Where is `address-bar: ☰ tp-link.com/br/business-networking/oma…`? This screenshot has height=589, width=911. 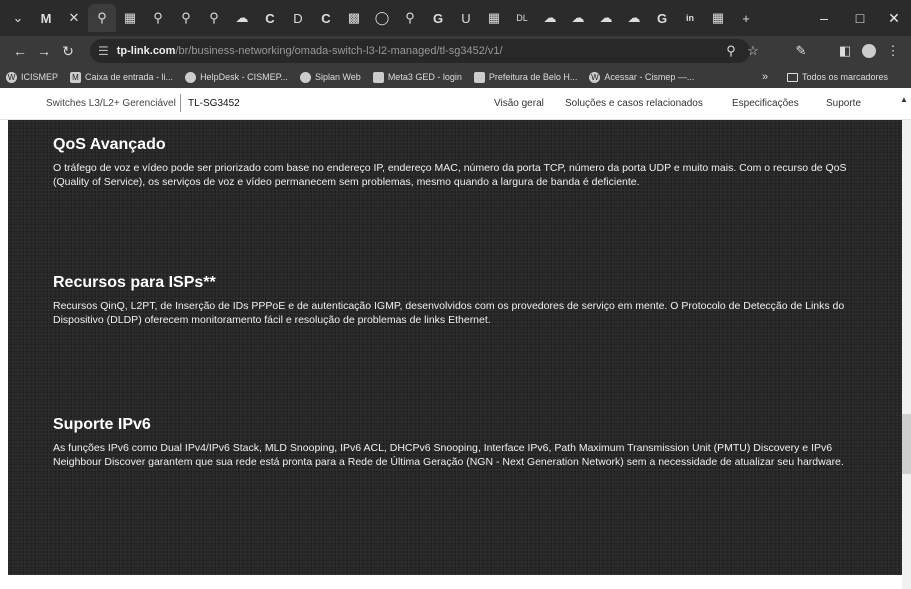
address-bar: ☰ tp-link.com/br/business-networking/oma… is located at coordinates (420, 51).